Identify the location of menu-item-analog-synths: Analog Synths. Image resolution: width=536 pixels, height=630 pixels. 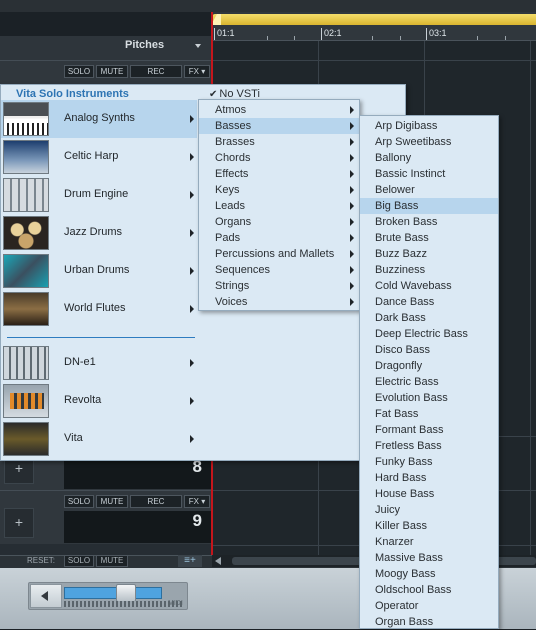
(99, 119).